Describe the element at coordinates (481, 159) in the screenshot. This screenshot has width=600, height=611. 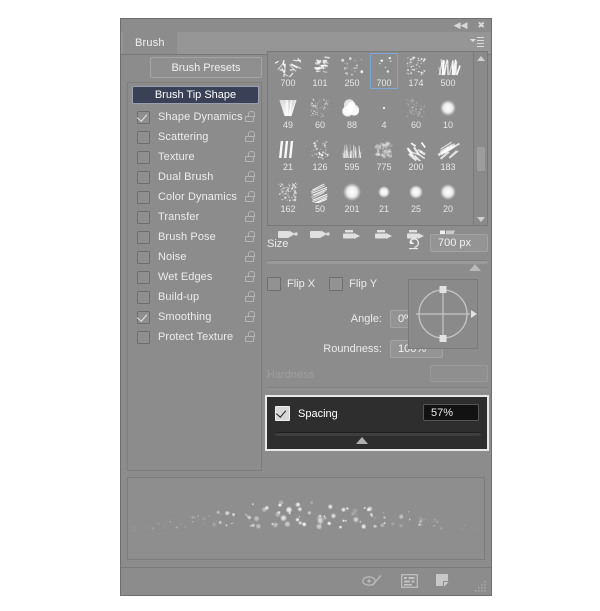
I see `scrollbar-thumb` at that location.